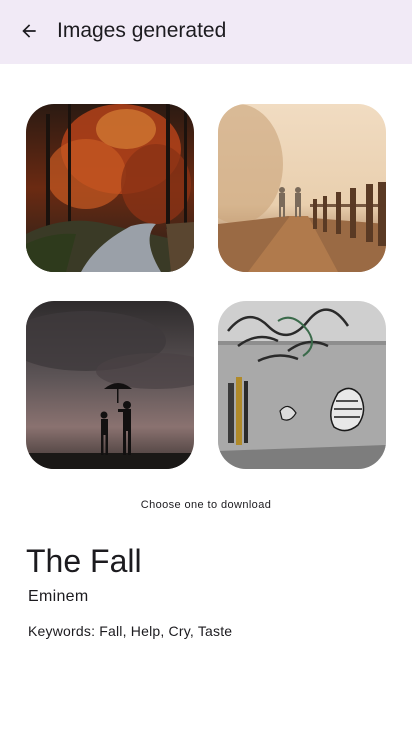 The image size is (412, 732). I want to click on download-hint: Choose one to download, so click(206, 505).